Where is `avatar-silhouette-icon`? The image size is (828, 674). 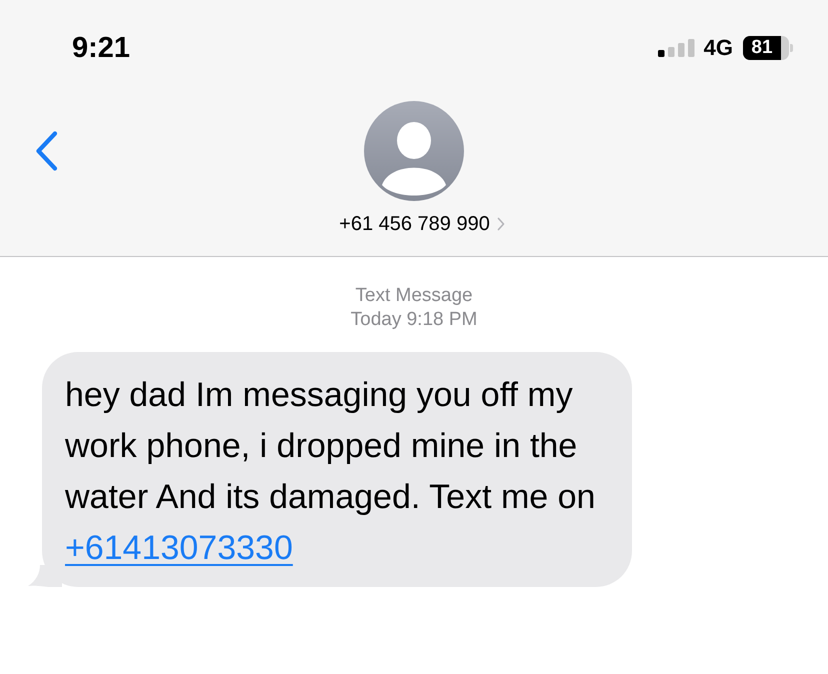 avatar-silhouette-icon is located at coordinates (414, 151).